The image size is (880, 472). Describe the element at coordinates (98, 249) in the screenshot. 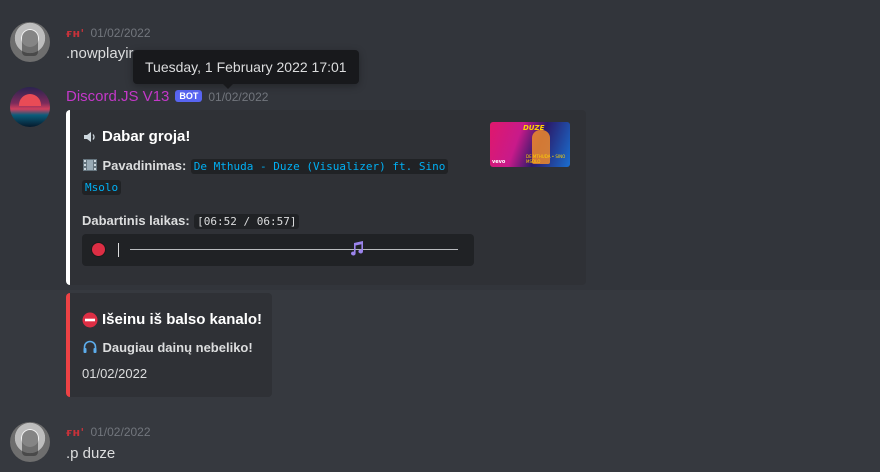

I see `red-circle-icon` at that location.